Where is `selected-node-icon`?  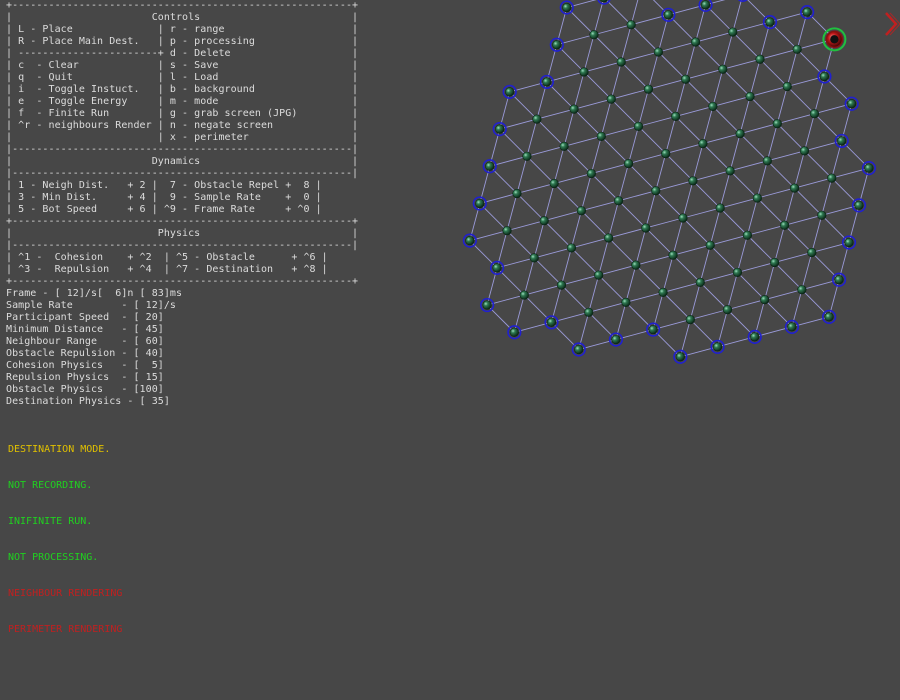 selected-node-icon is located at coordinates (834, 39).